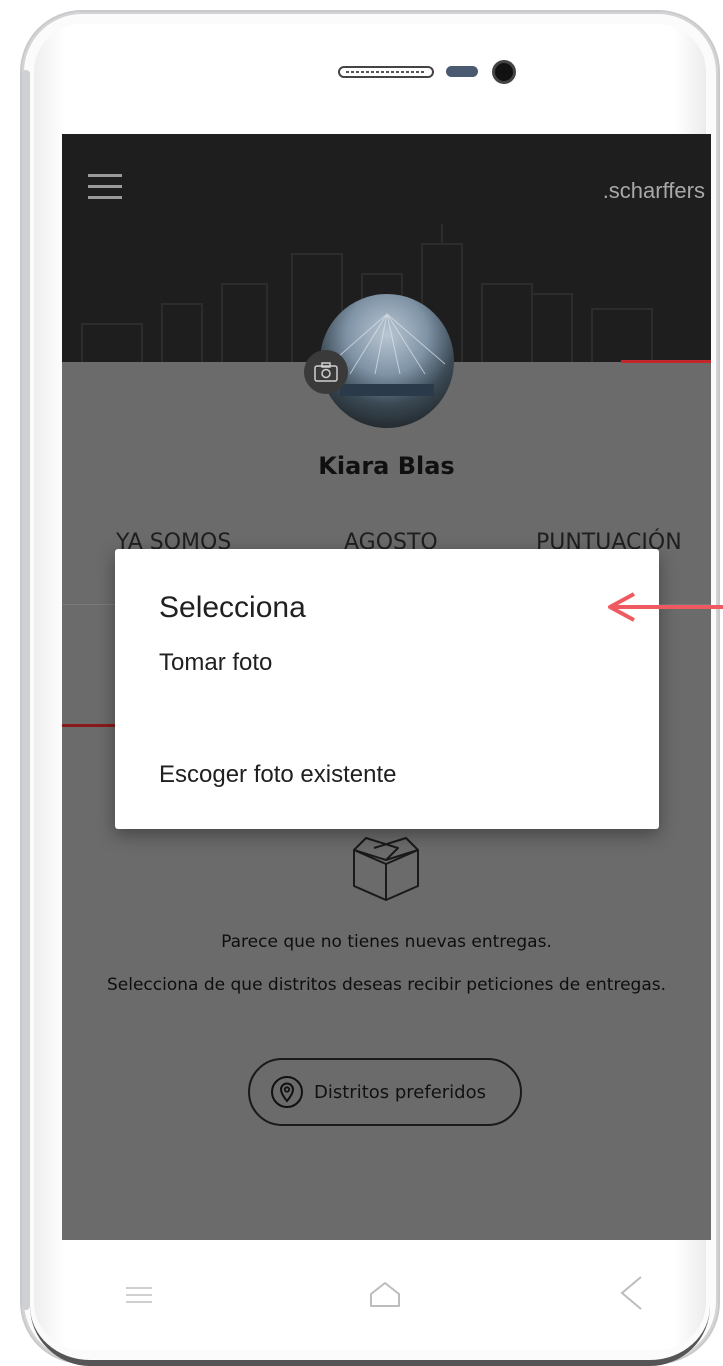 Image resolution: width=723 pixels, height=1366 pixels. I want to click on navigation-bar, so click(386, 1295).